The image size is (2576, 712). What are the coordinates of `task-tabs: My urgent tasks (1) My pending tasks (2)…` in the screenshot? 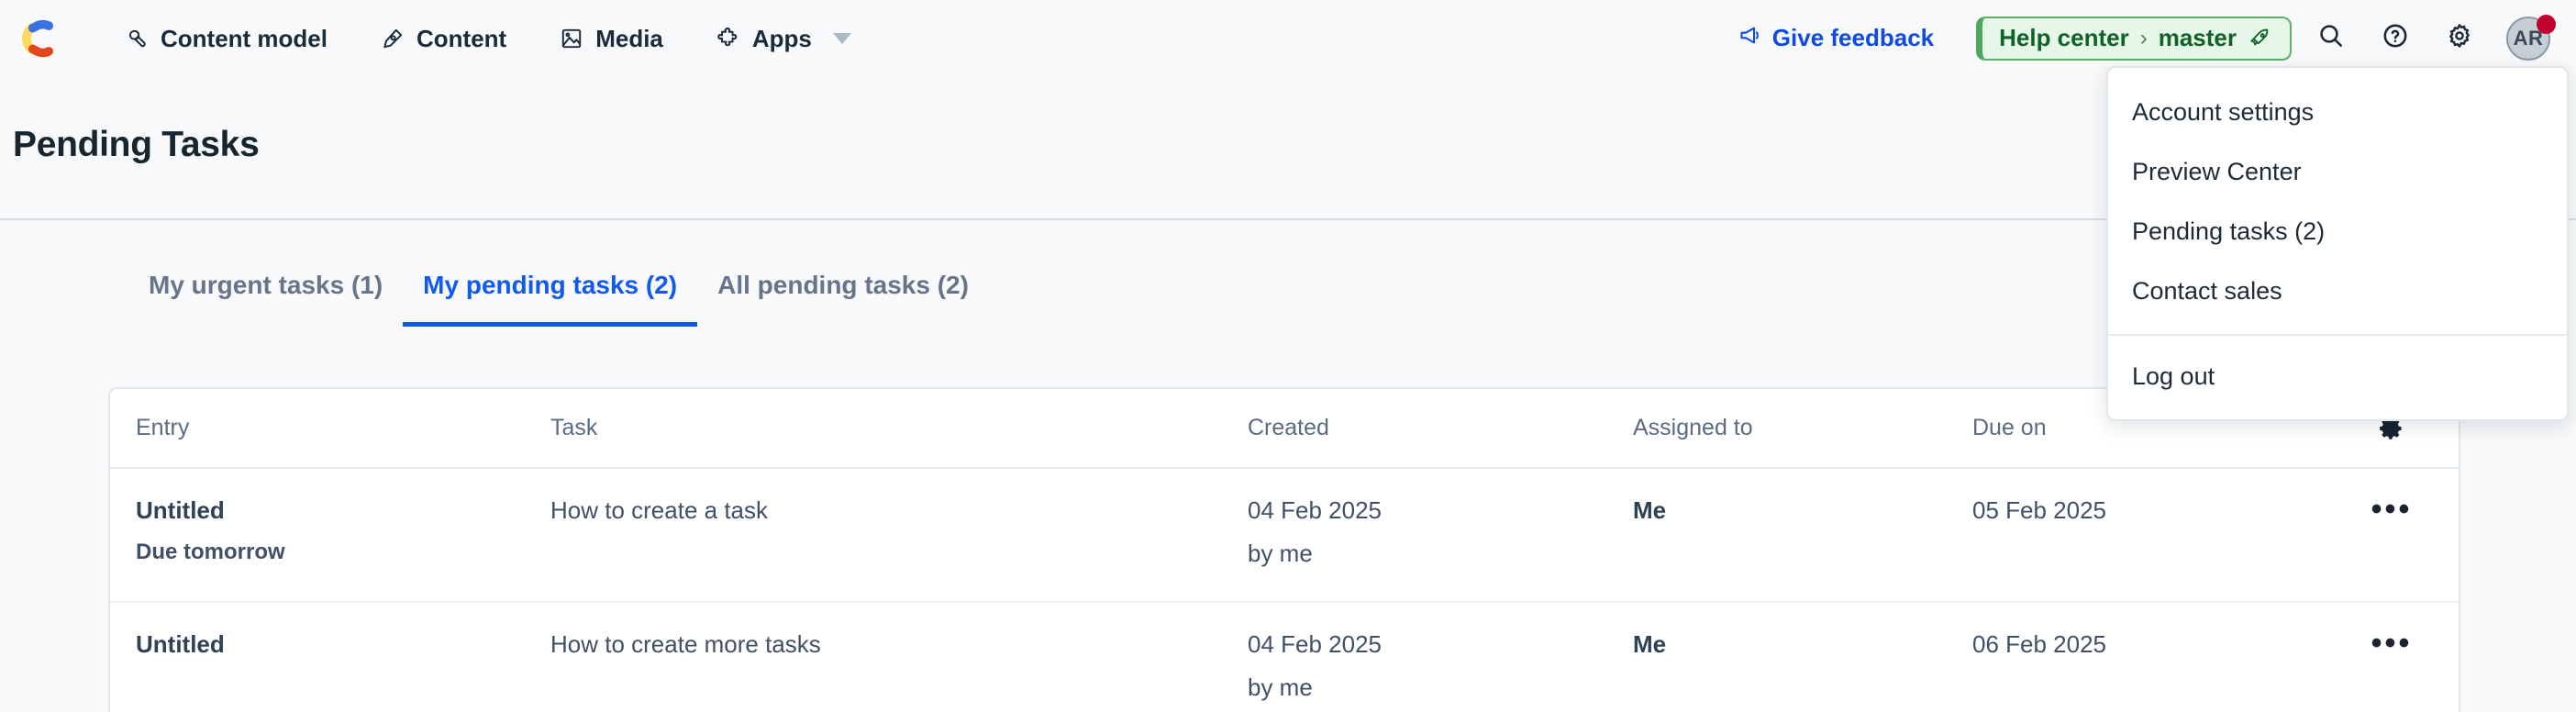 It's located at (558, 299).